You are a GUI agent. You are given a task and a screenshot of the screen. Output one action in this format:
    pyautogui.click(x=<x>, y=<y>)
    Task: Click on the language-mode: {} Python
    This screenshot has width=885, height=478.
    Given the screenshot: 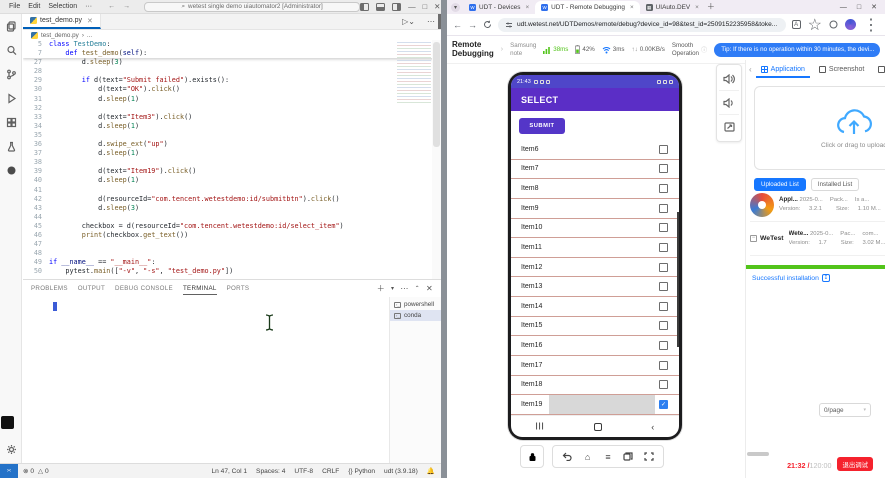 What is the action you would take?
    pyautogui.click(x=361, y=471)
    